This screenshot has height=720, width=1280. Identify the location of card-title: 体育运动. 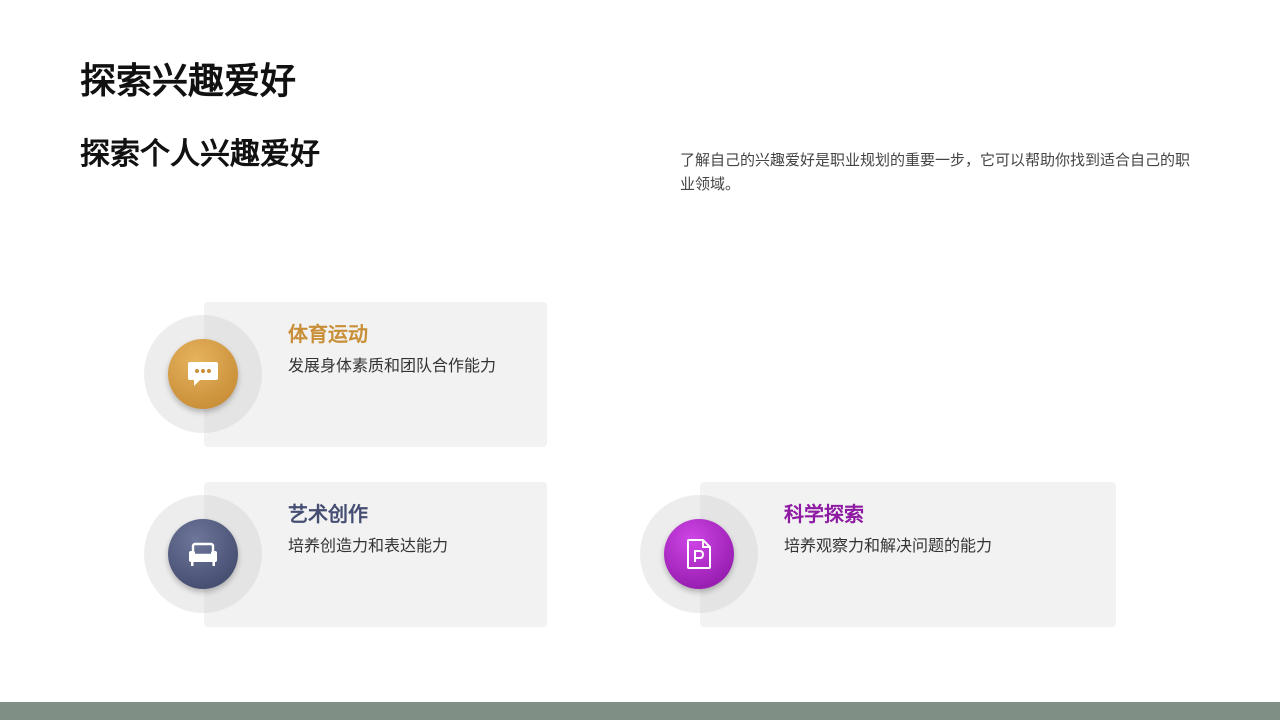
(328, 334).